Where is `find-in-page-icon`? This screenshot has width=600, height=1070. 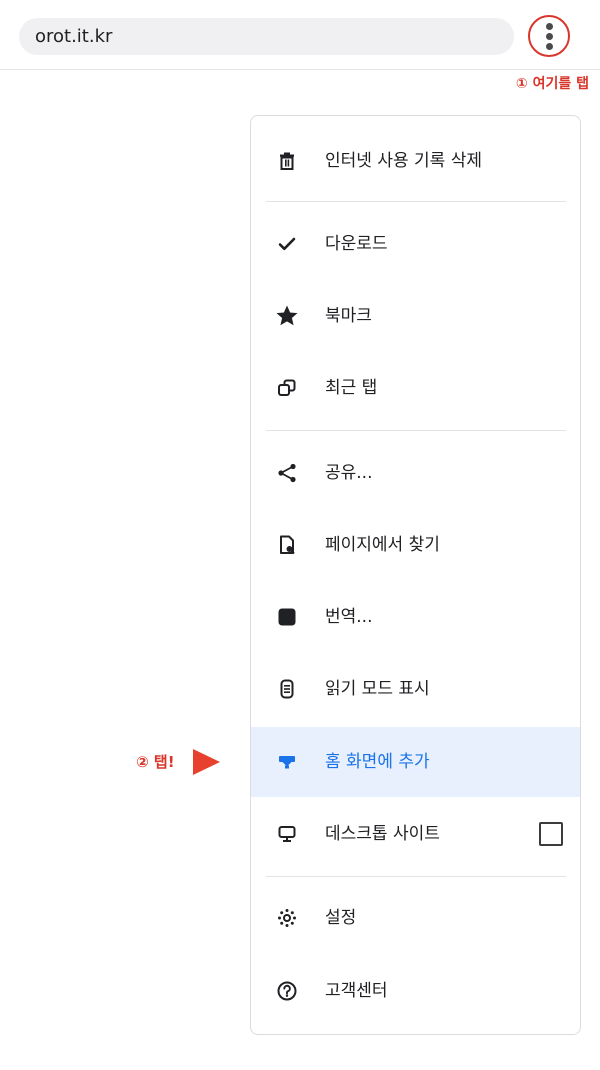
find-in-page-icon is located at coordinates (287, 545).